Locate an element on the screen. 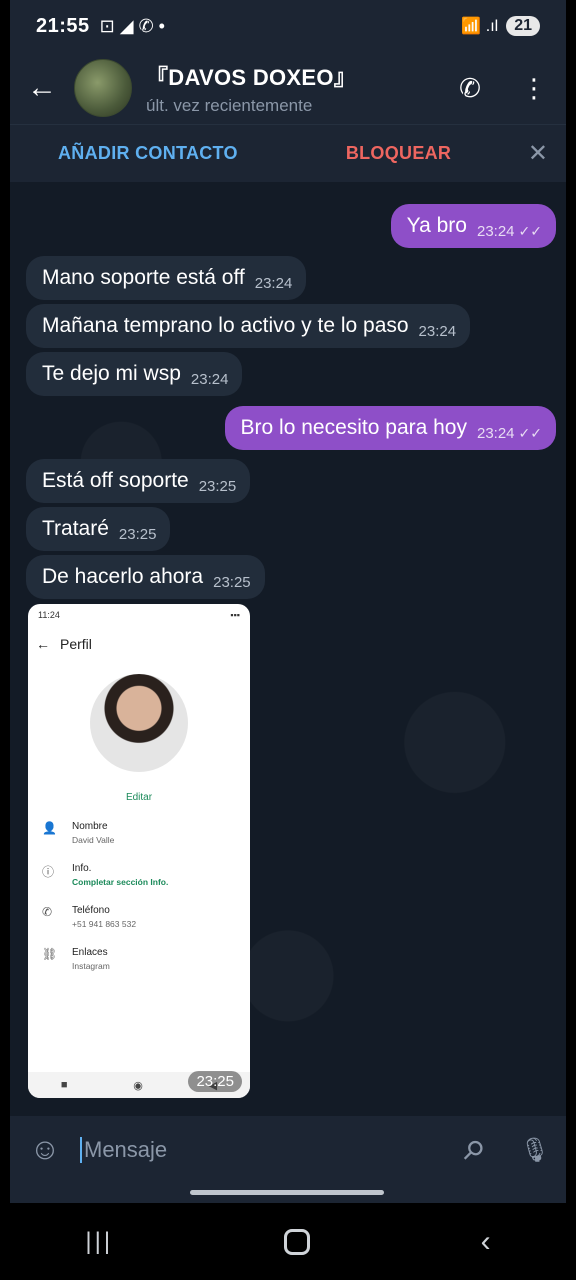 This screenshot has height=1280, width=576. image-status-bar: 11:24 ▪▪▪ is located at coordinates (139, 615).